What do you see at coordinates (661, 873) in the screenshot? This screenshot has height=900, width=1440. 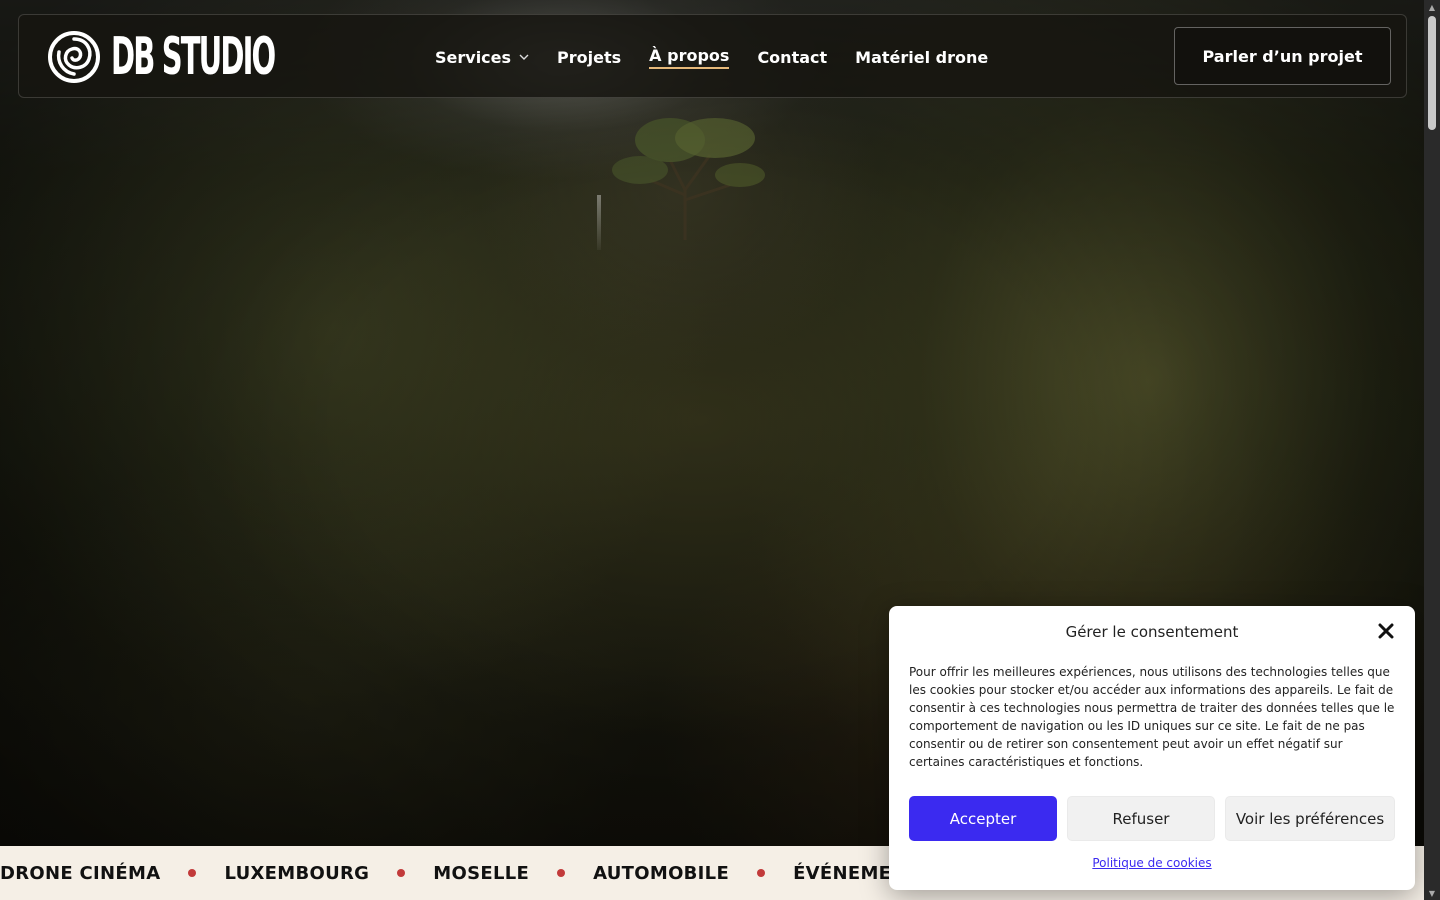 I see `marquee-item: AUTOMOBILE` at bounding box center [661, 873].